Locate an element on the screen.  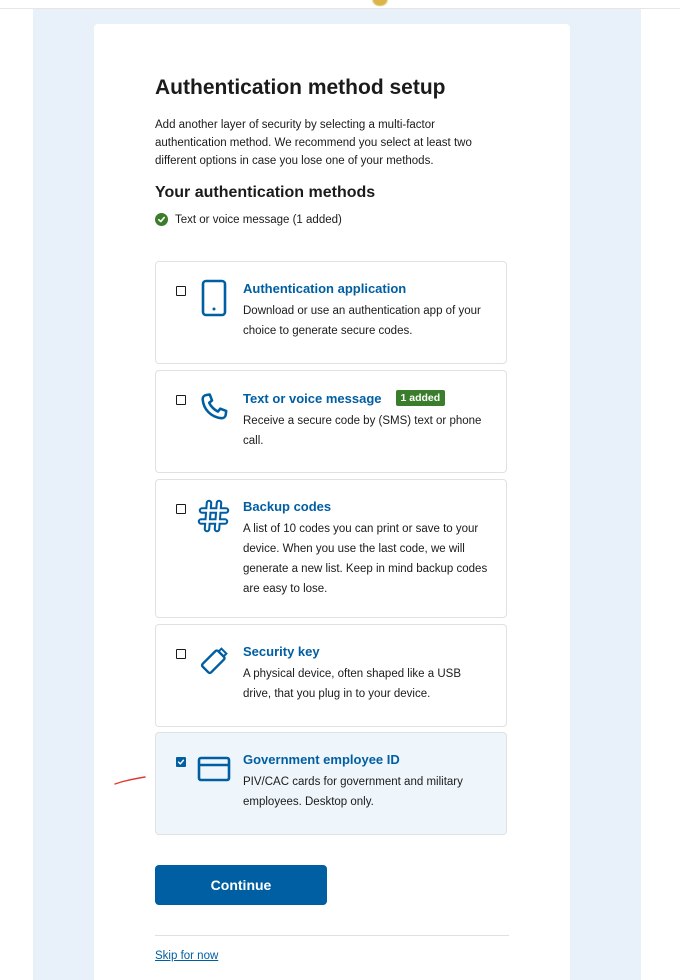
methods-heading: Your authentication methods is located at coordinates (265, 192).